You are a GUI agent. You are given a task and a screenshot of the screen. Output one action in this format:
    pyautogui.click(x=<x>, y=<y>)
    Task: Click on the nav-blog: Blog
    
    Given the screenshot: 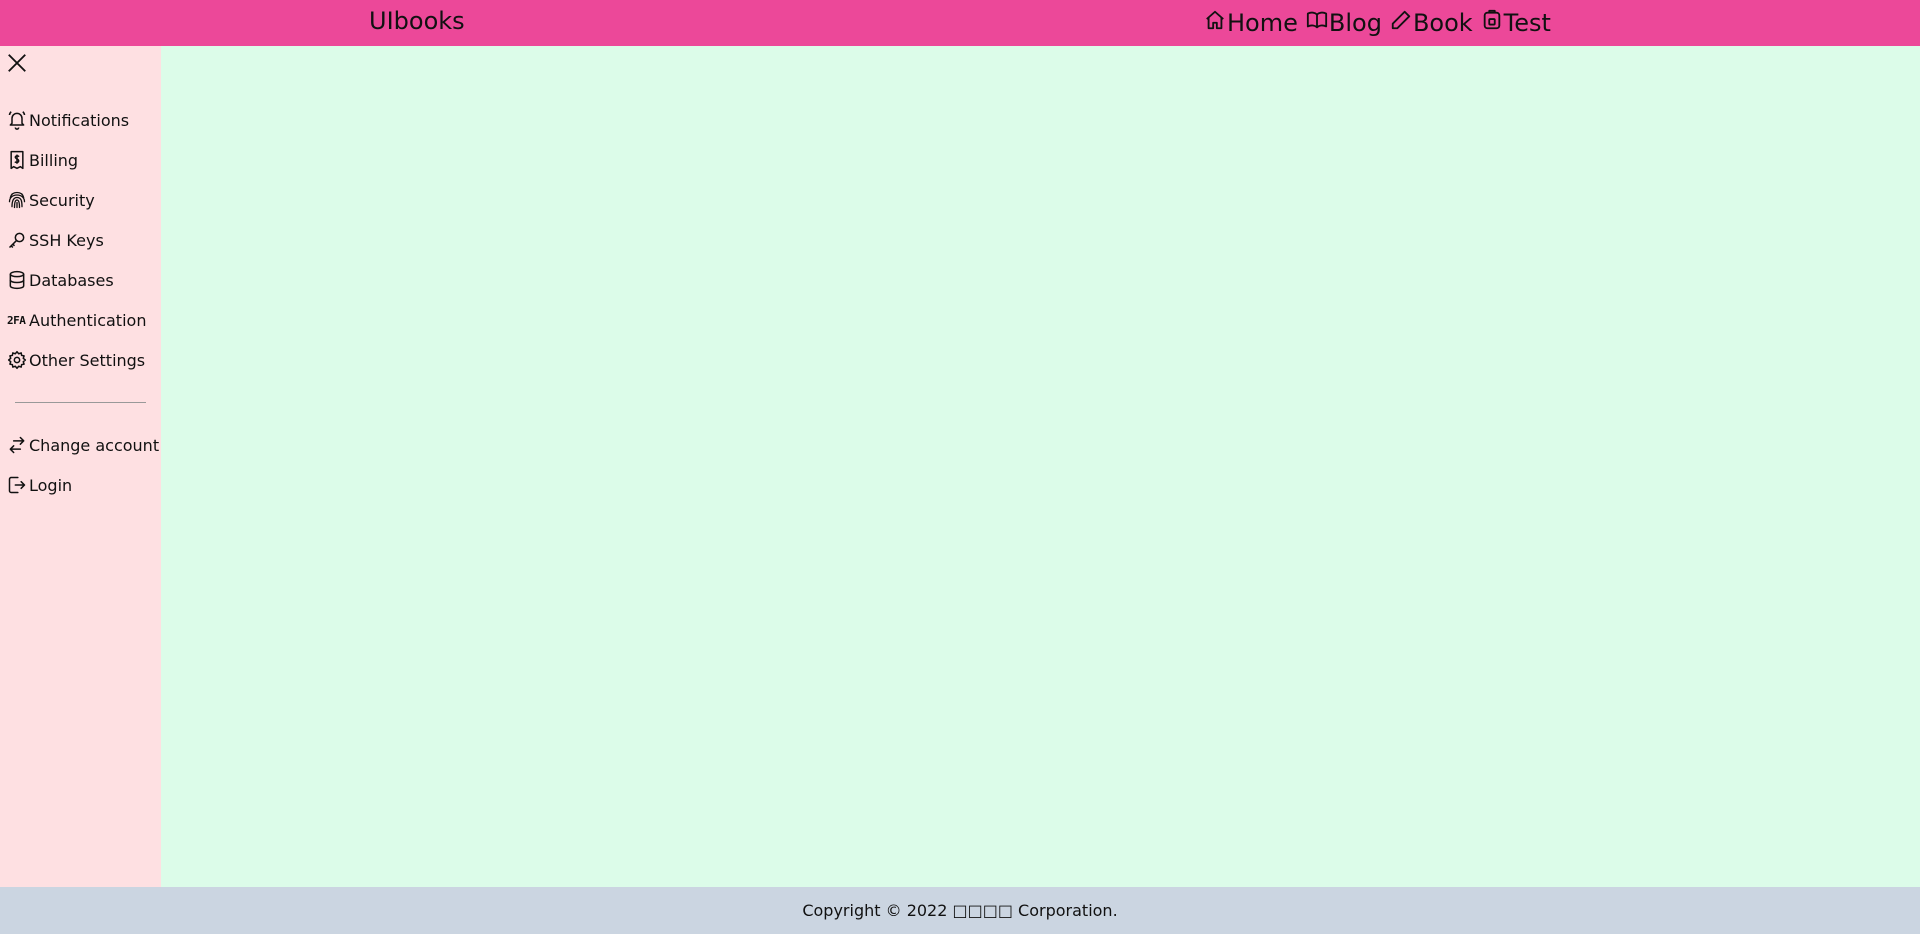 What is the action you would take?
    pyautogui.click(x=1344, y=23)
    